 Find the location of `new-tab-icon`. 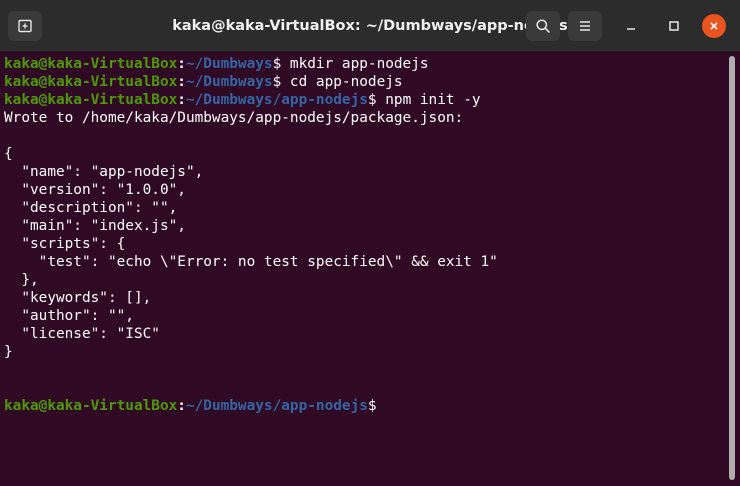

new-tab-icon is located at coordinates (25, 26).